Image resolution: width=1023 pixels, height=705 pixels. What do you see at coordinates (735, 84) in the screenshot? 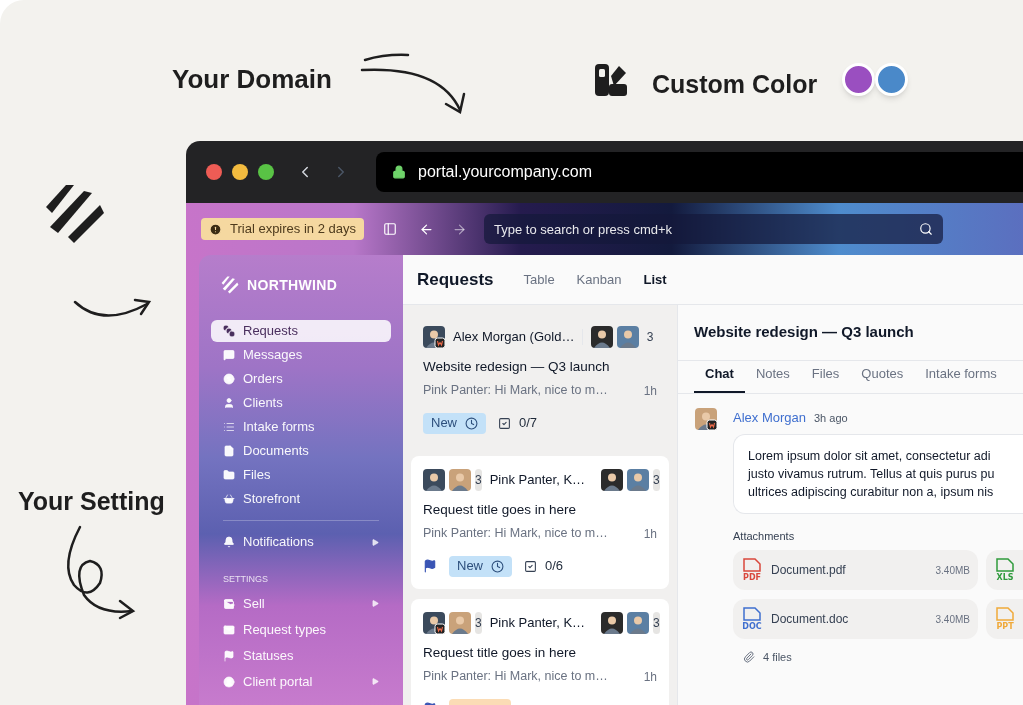
I see `annotation-label: Custom Color` at bounding box center [735, 84].